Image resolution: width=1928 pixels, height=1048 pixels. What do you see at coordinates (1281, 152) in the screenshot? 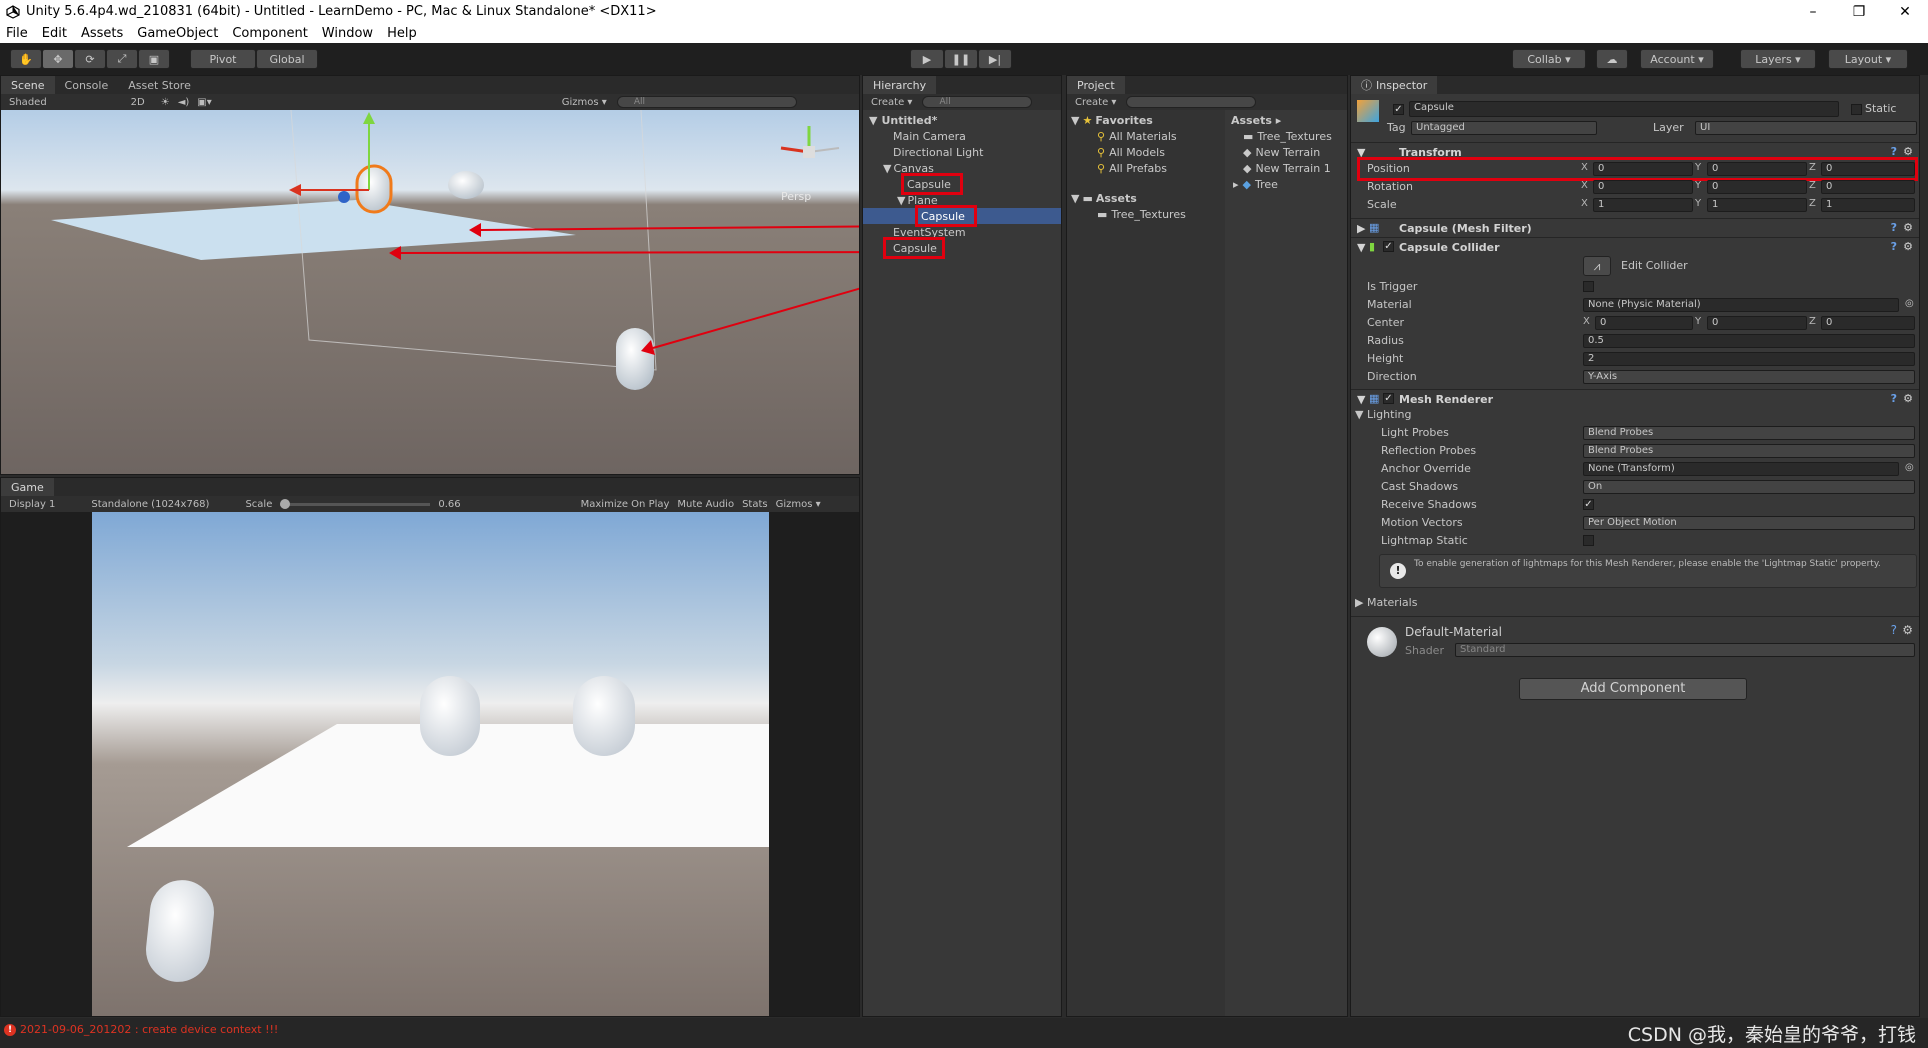
I see `asset-item: ◆ New Terrain` at bounding box center [1281, 152].